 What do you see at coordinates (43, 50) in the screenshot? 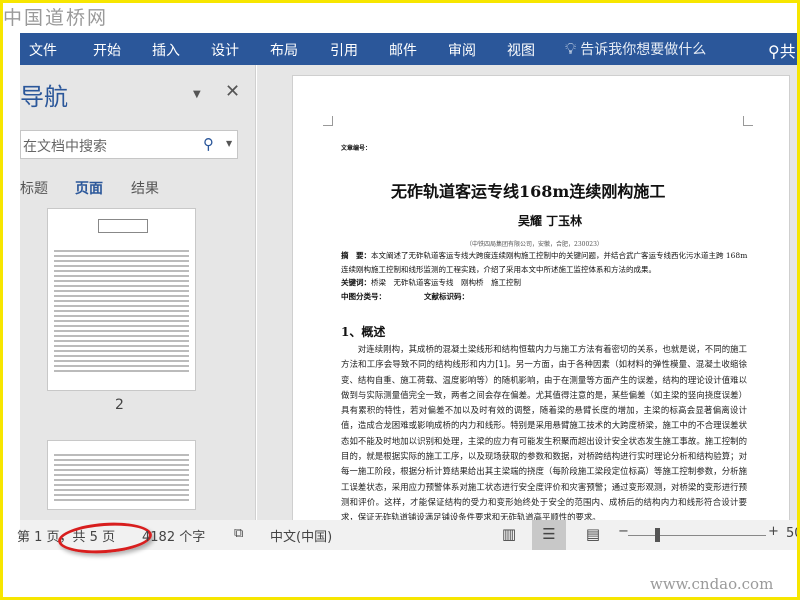
I see `tab-file: 文件` at bounding box center [43, 50].